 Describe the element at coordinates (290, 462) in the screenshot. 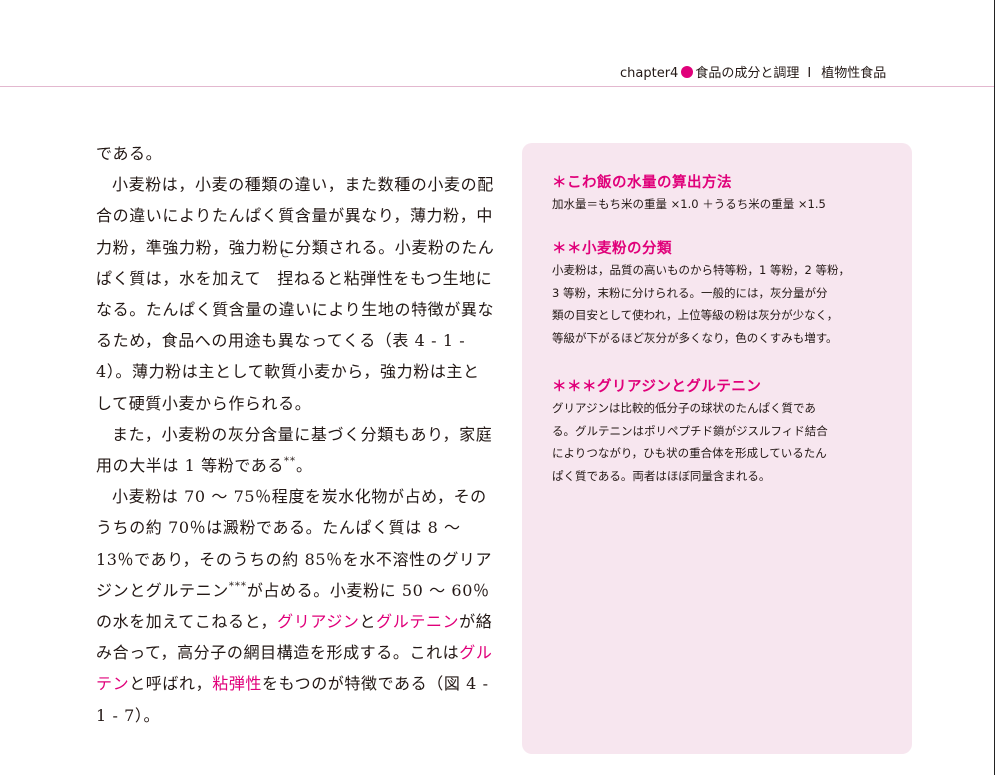

I see `footnote-ref: **` at that location.